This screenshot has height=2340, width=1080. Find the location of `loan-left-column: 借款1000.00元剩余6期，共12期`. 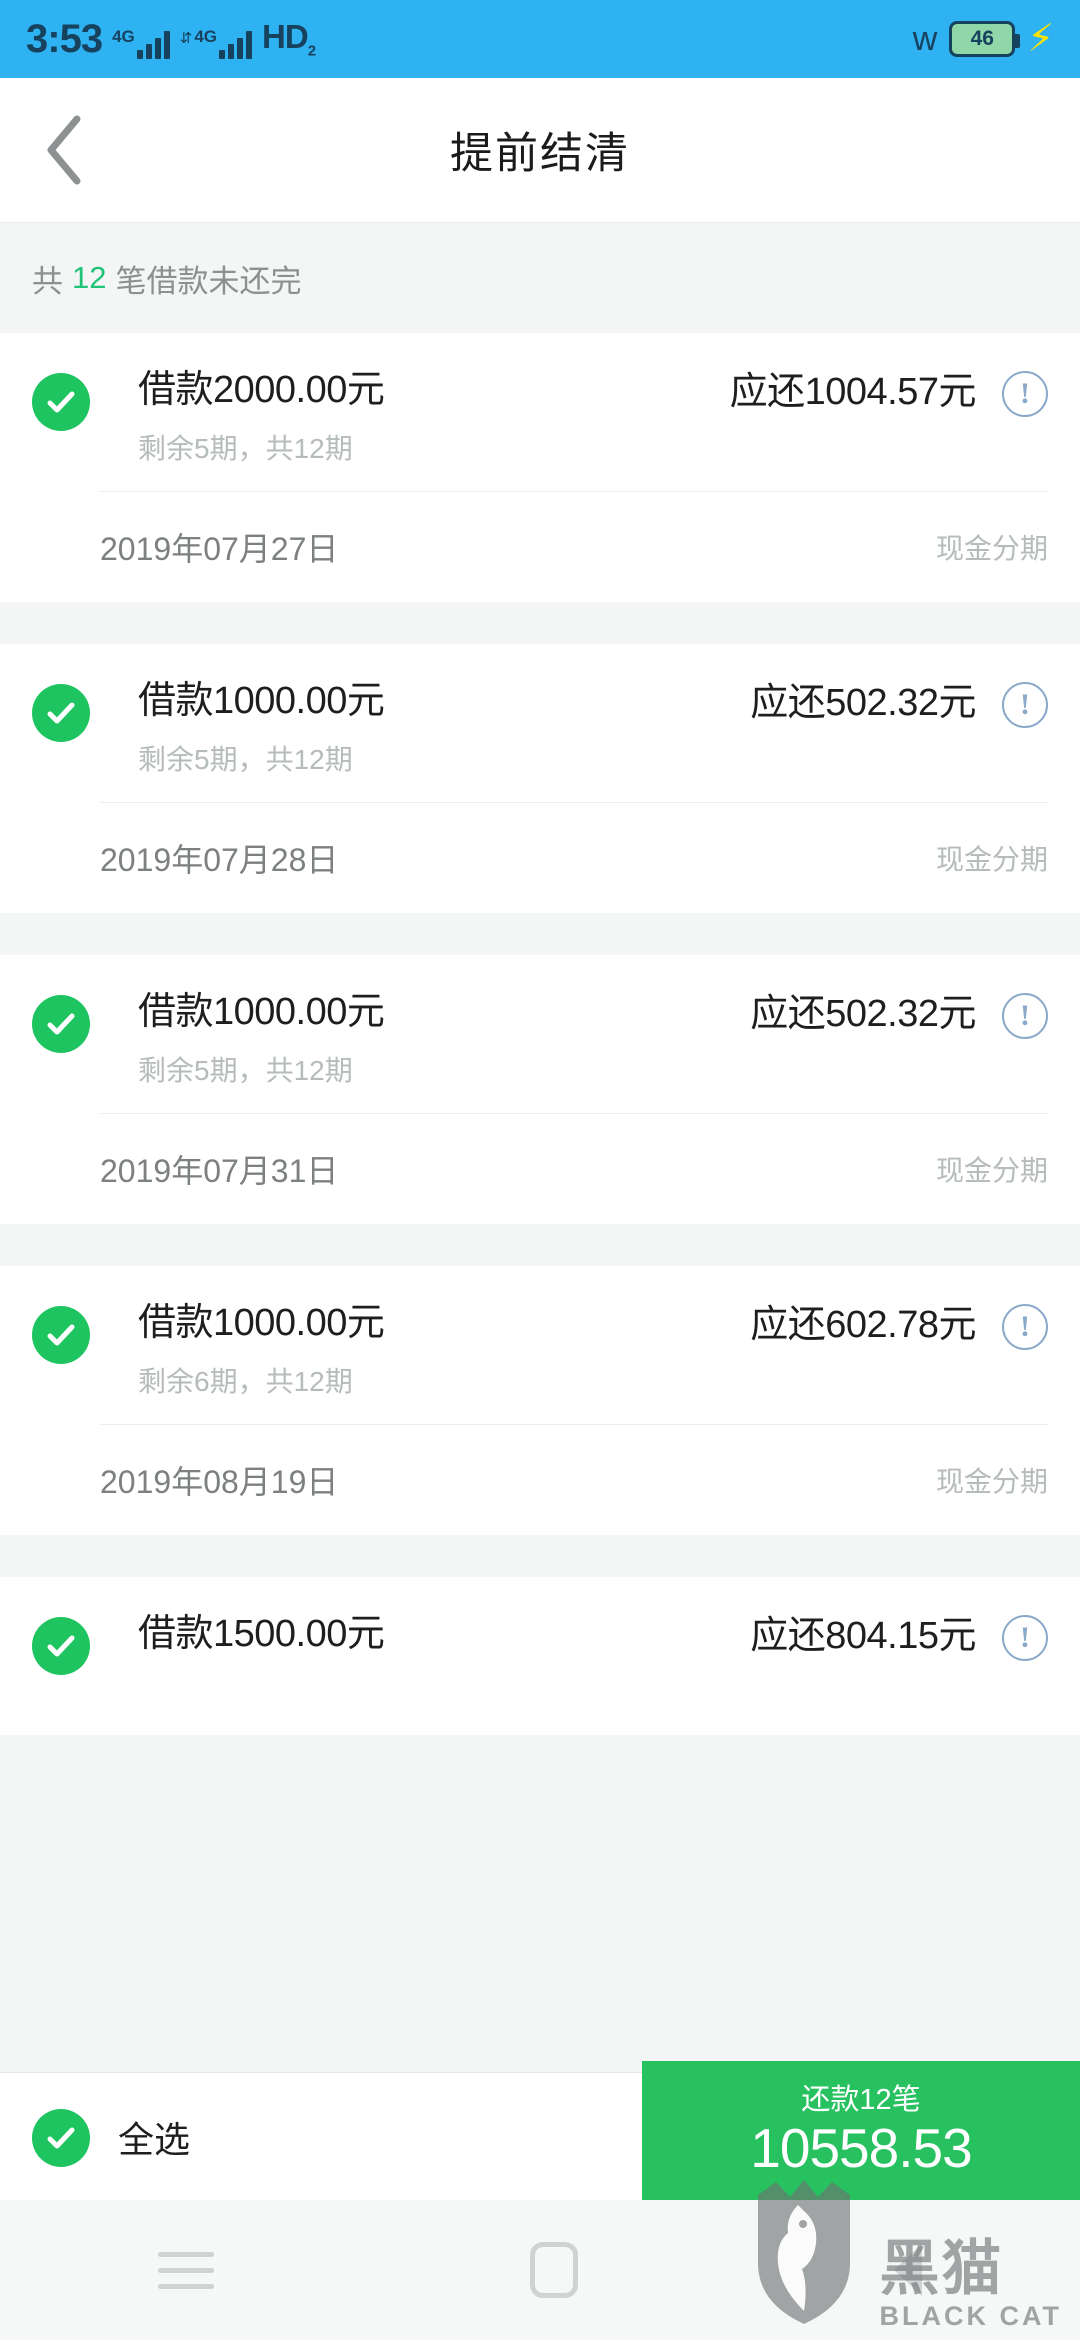

loan-left-column: 借款1000.00元剩余6期，共12期 is located at coordinates (444, 1351).